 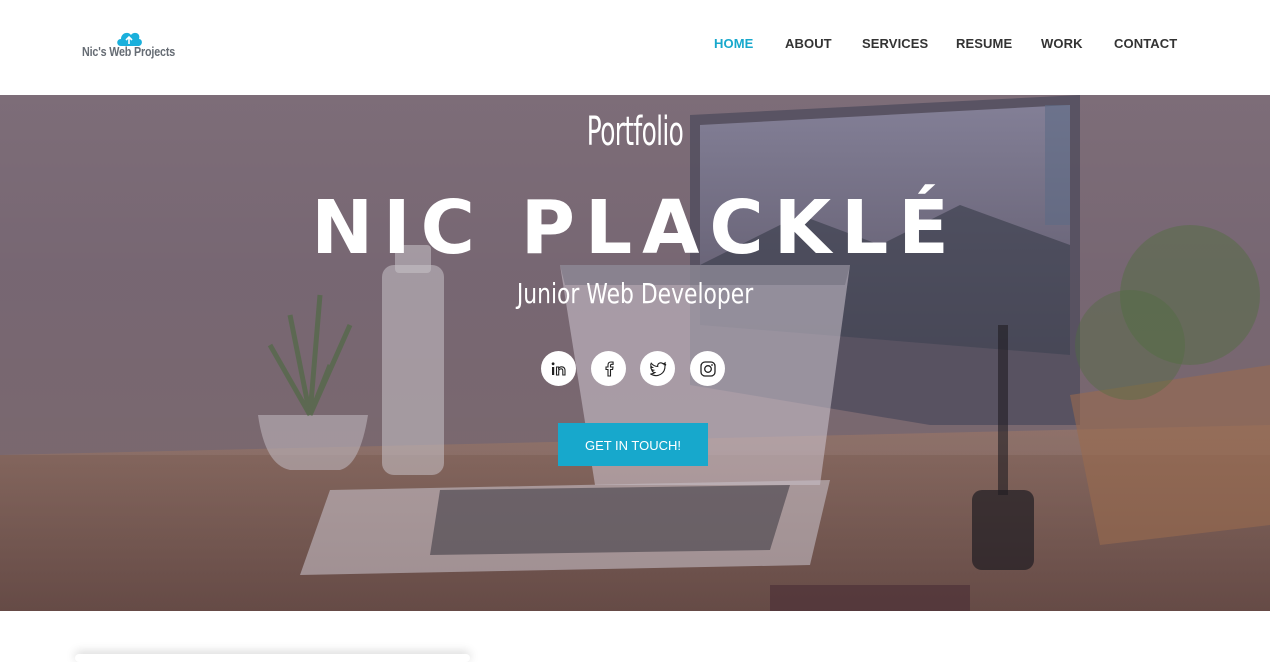 I want to click on linkedin-icon, so click(x=558, y=368).